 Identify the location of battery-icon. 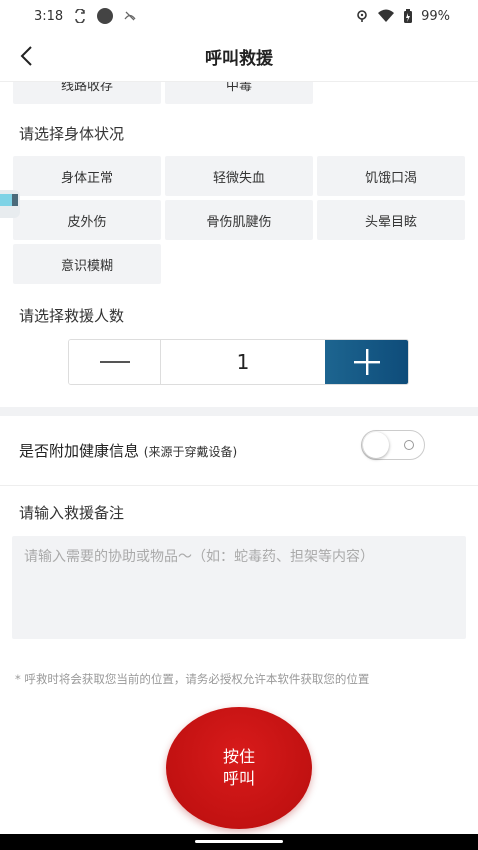
(408, 15).